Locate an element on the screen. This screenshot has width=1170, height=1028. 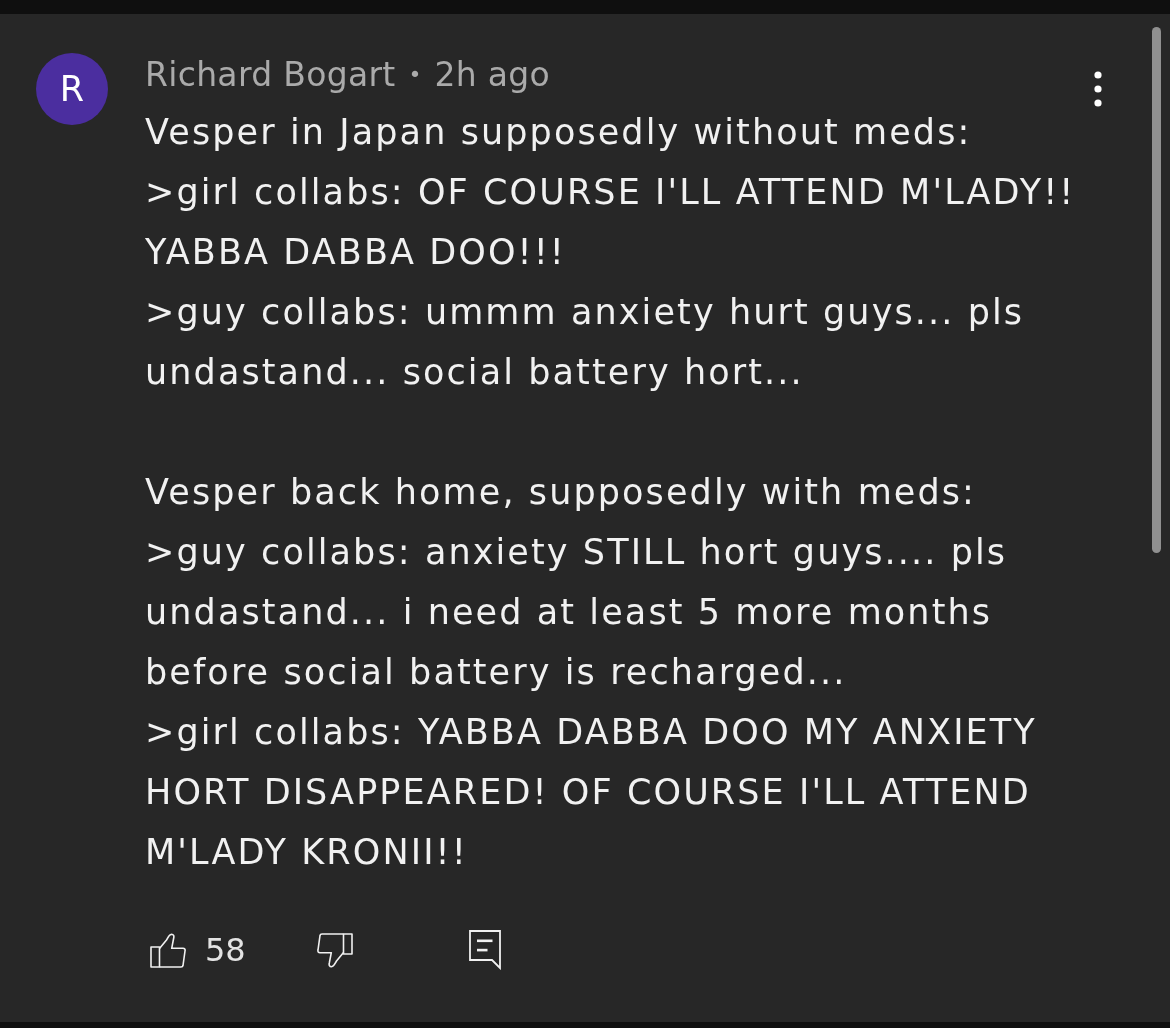
like-count: 58 is located at coordinates (225, 950).